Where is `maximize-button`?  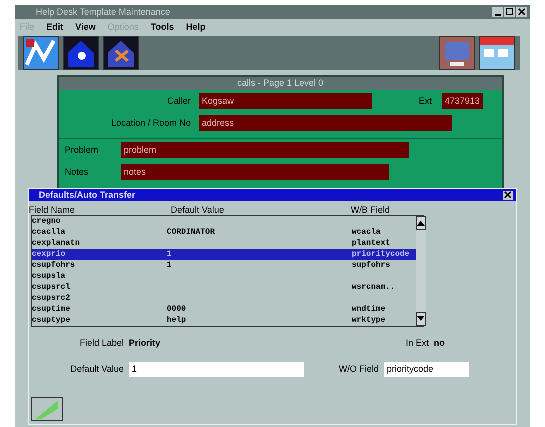
maximize-button is located at coordinates (509, 12).